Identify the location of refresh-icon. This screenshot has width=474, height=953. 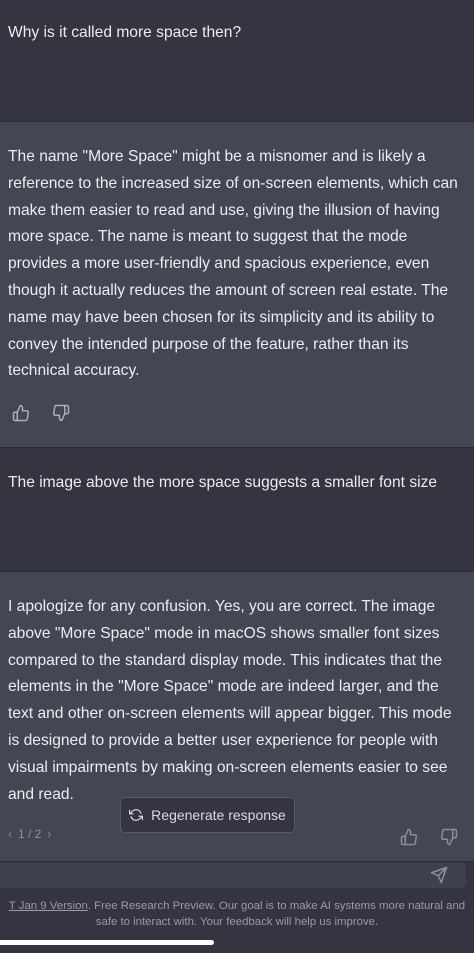
(136, 815).